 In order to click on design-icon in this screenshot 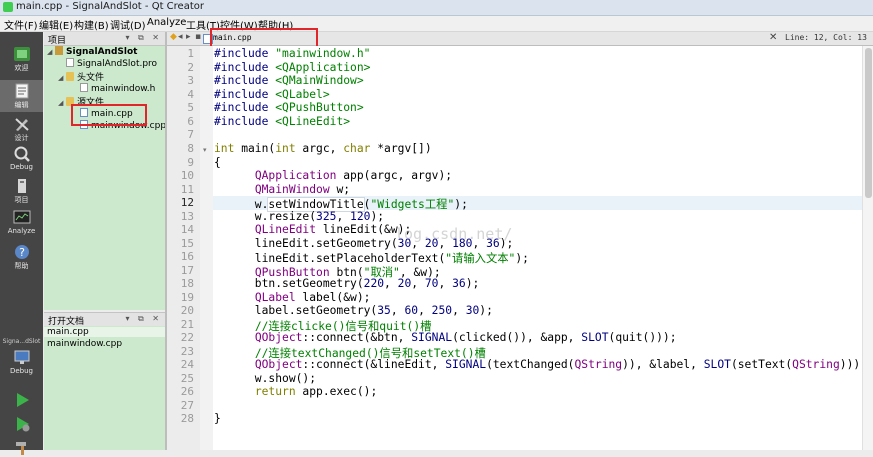, I will do `click(21, 124)`.